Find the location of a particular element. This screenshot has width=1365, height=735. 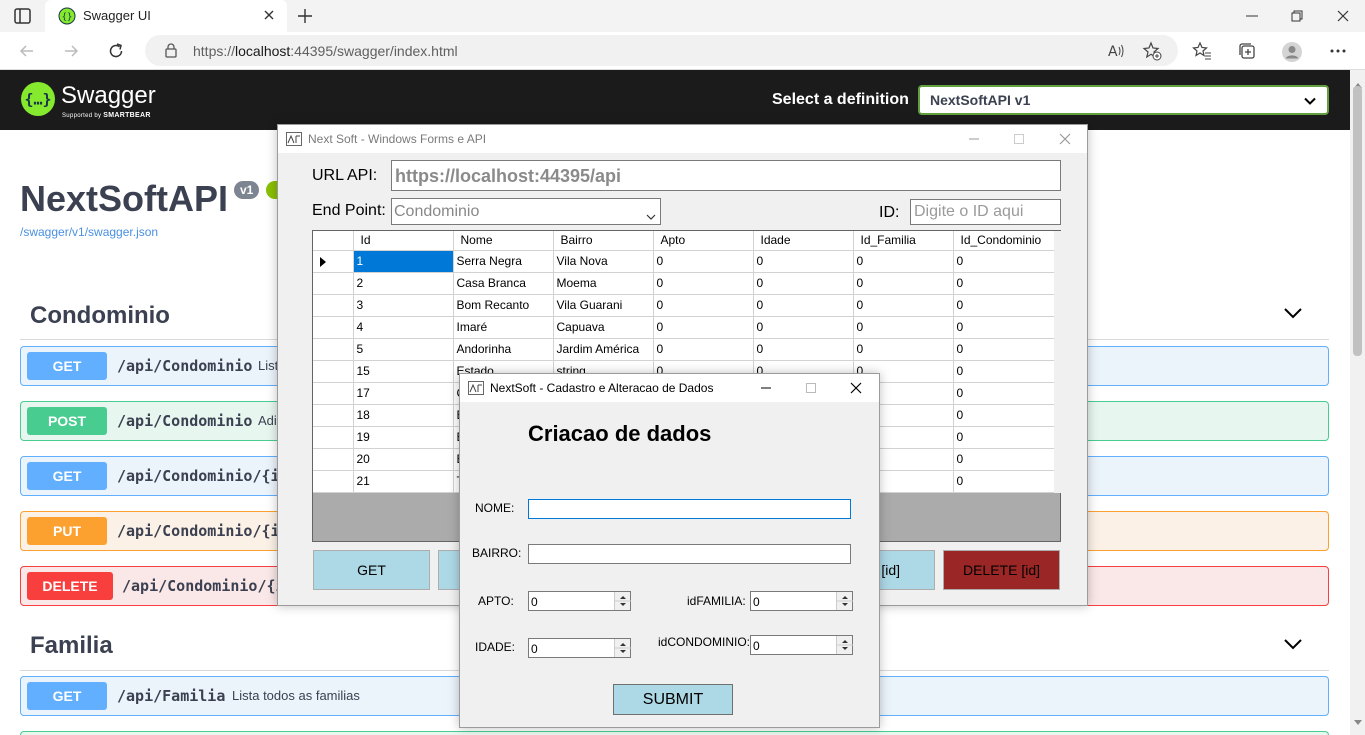

column-header: Bairro is located at coordinates (603, 241).